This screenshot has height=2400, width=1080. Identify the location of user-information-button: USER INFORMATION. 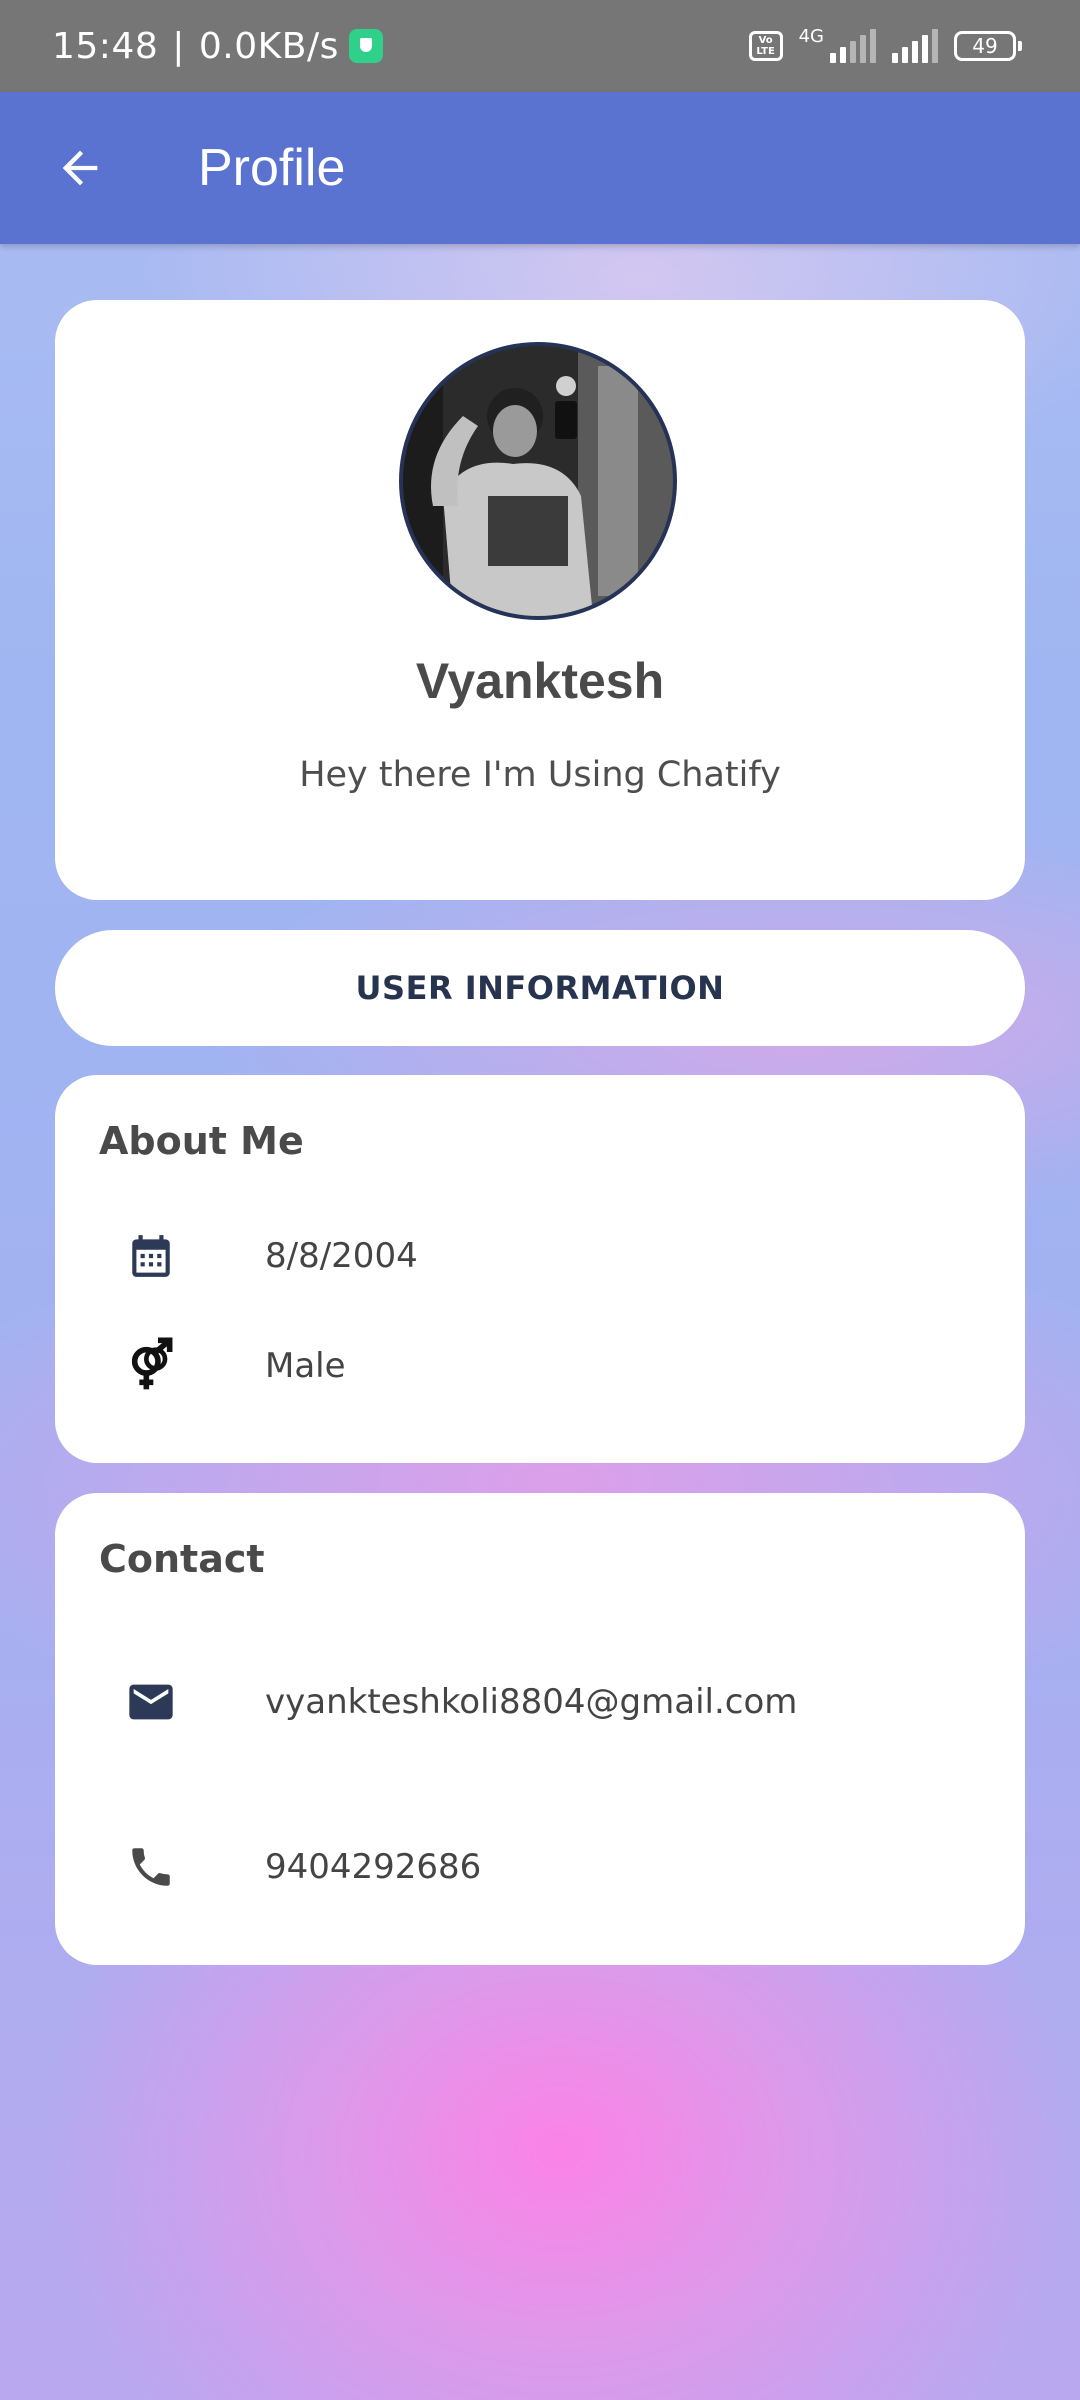
(540, 988).